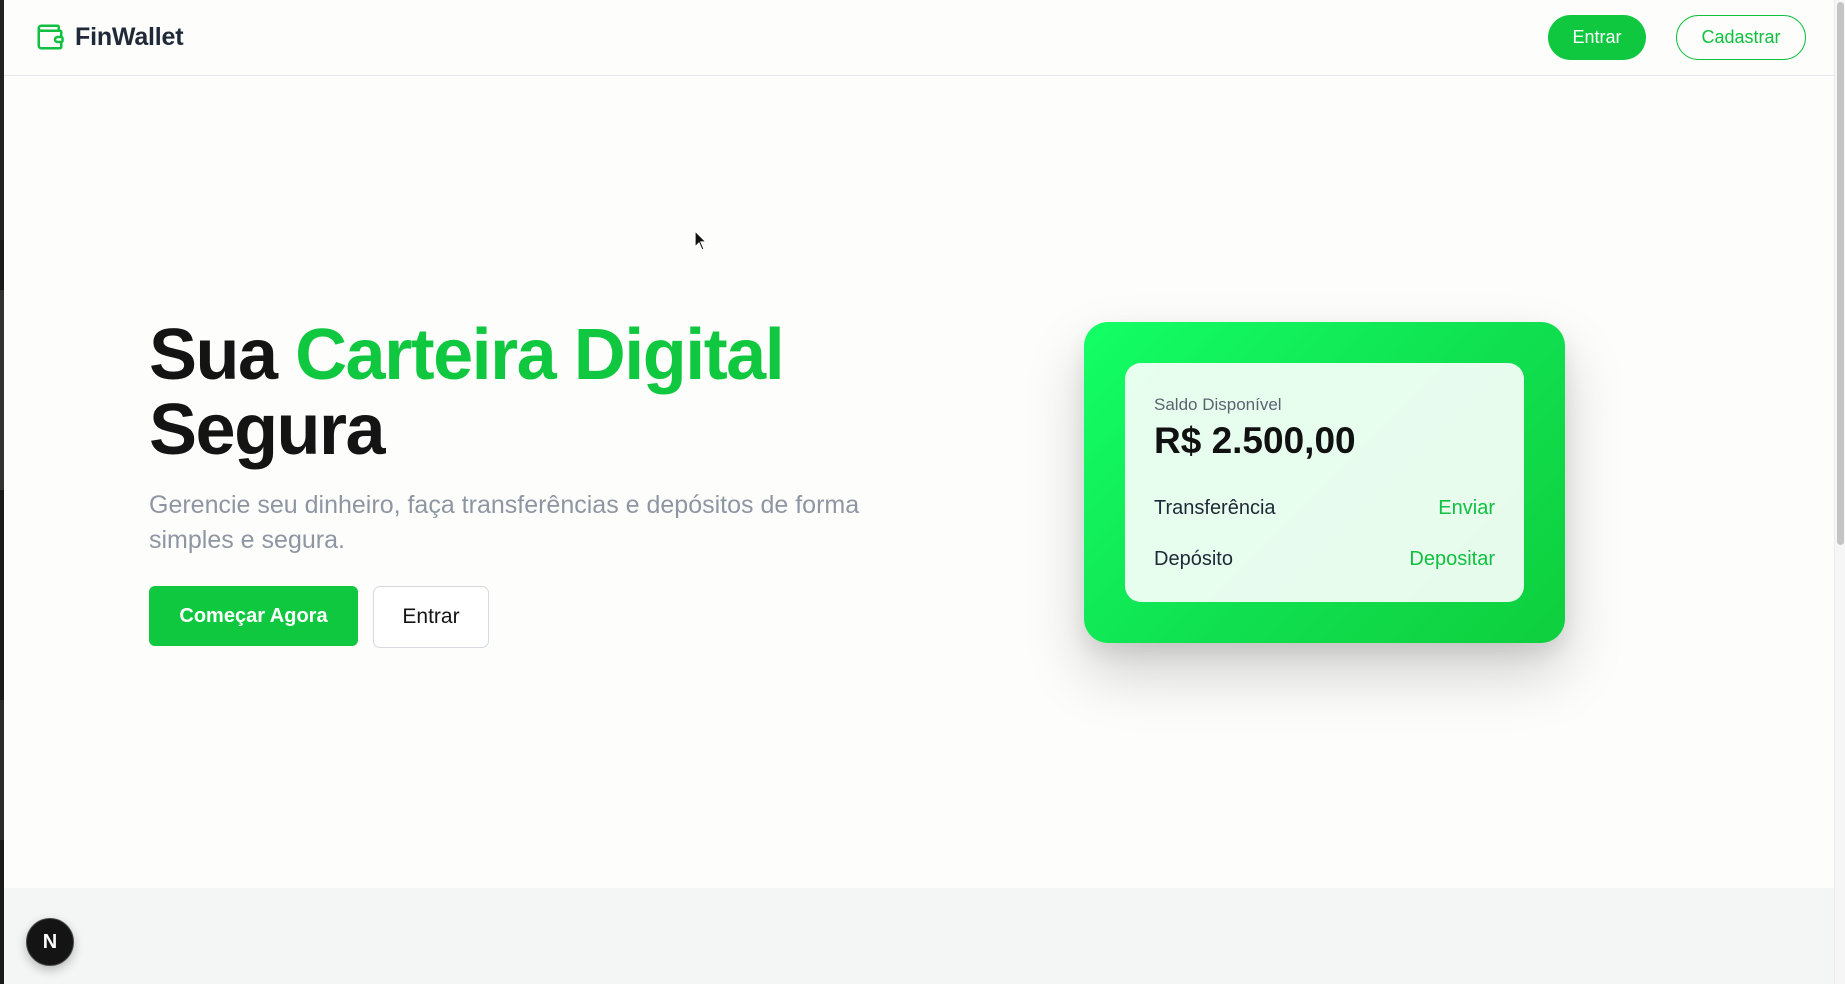  I want to click on transfer-send-link: Enviar, so click(1466, 508).